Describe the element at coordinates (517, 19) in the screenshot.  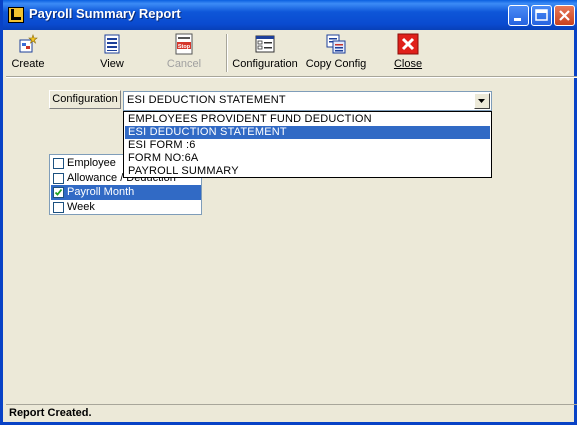
I see `minimize-icon` at that location.